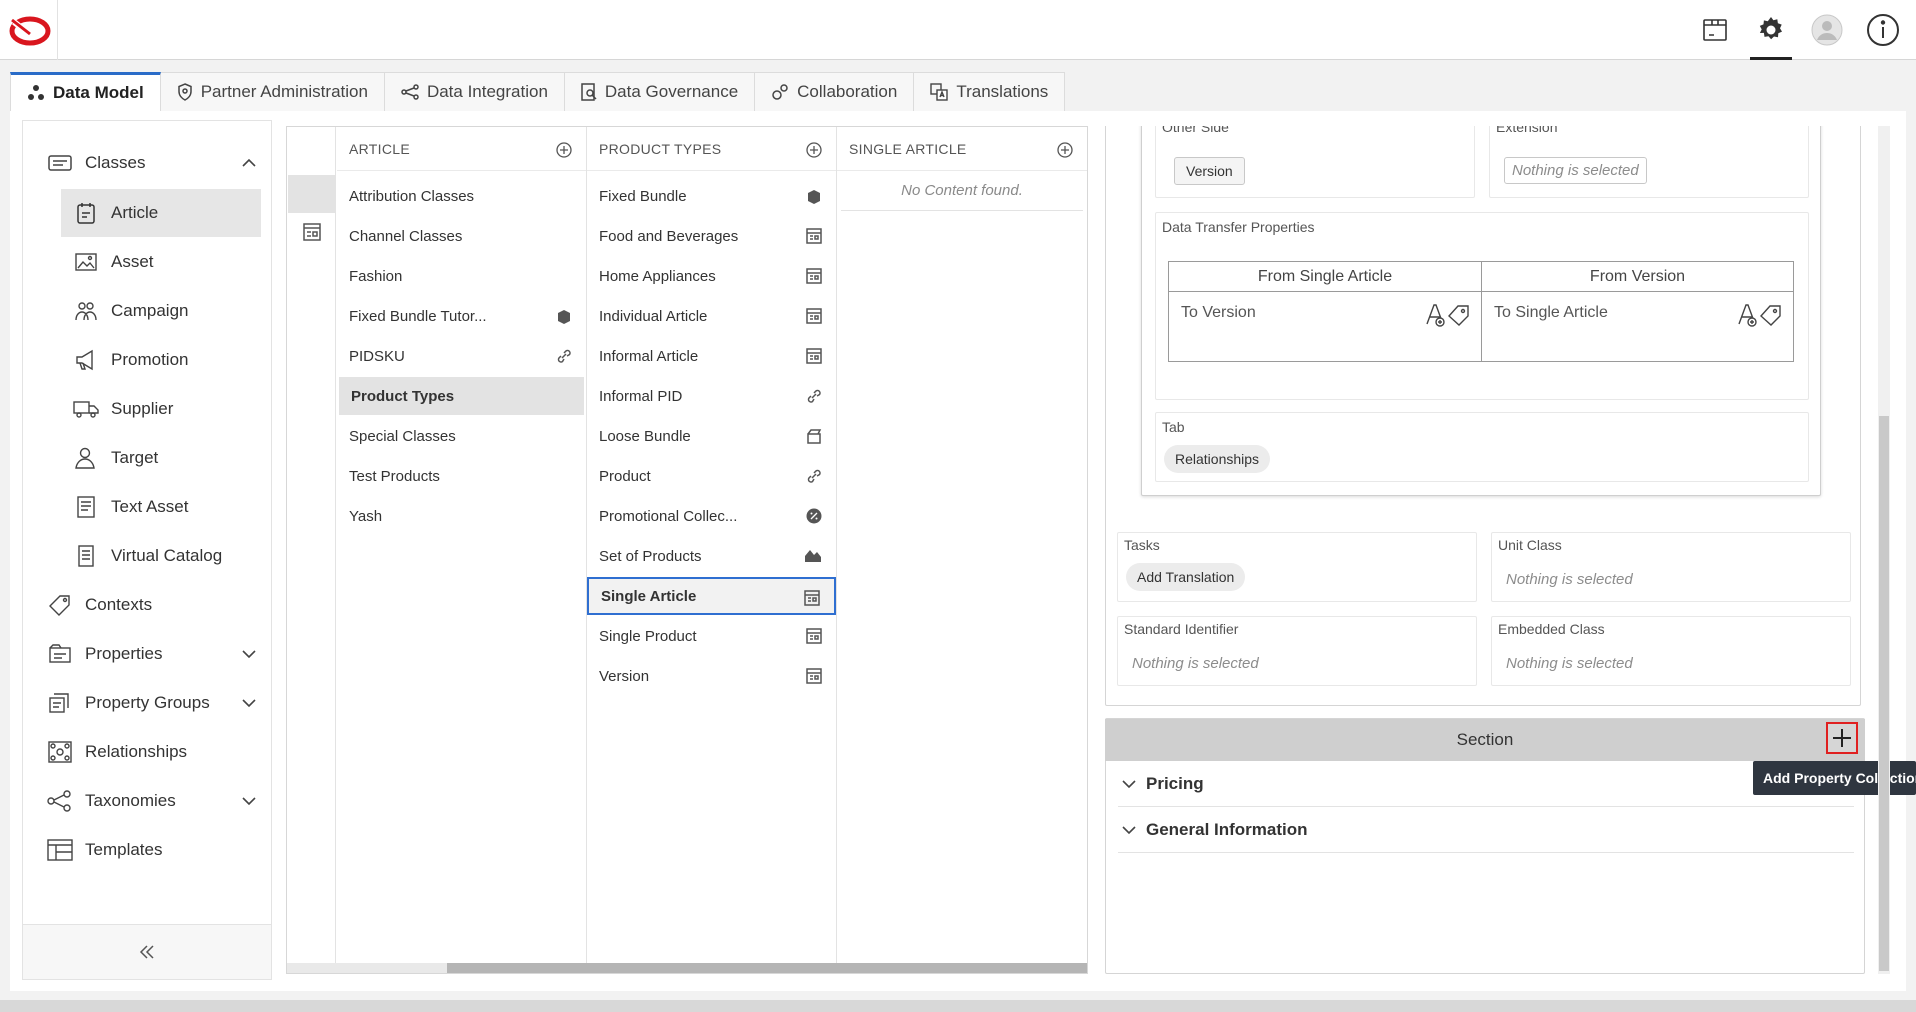 The width and height of the screenshot is (1916, 1012). Describe the element at coordinates (711, 436) in the screenshot. I see `list-item: Loose Bundle` at that location.